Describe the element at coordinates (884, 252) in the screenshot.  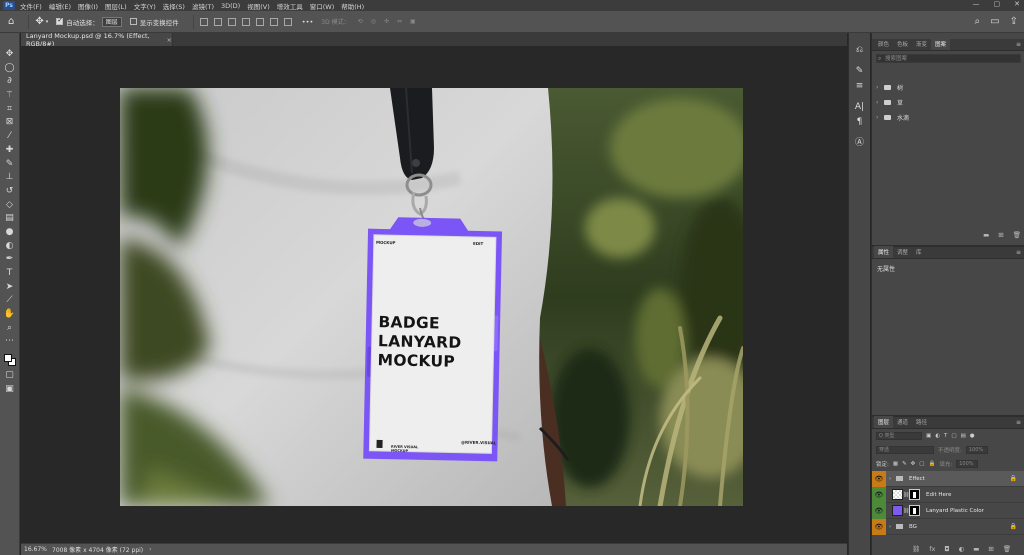
I see `tab-properties: 属性` at that location.